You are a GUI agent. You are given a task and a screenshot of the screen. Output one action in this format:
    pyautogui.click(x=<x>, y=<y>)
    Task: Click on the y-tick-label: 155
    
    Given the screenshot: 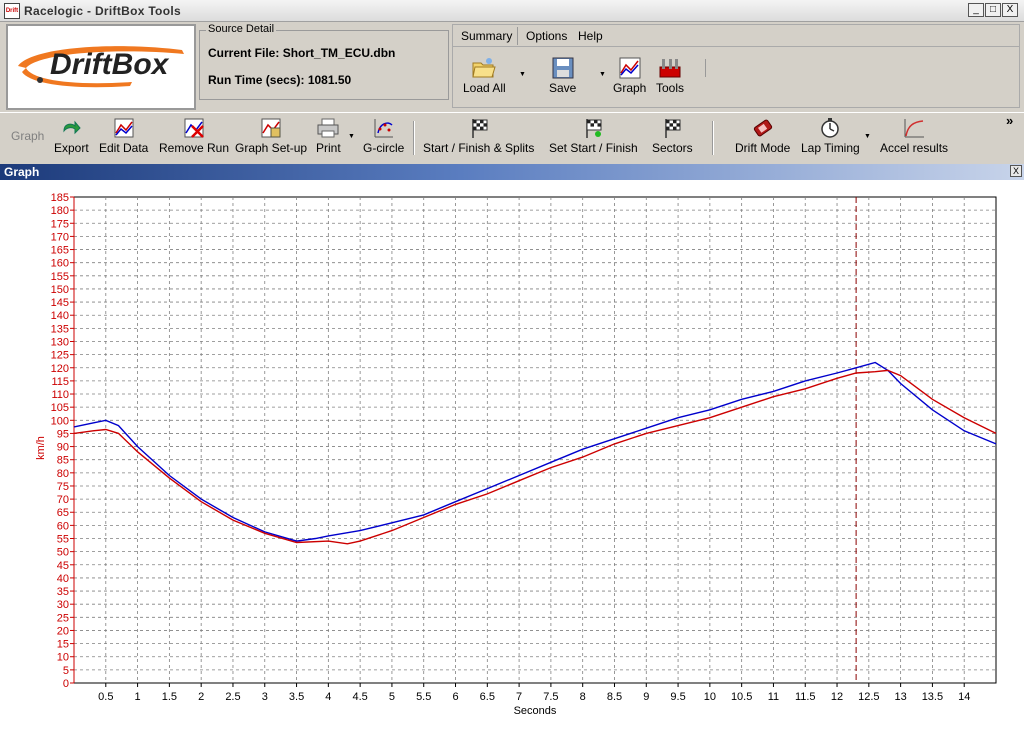 What is the action you would take?
    pyautogui.click(x=60, y=277)
    